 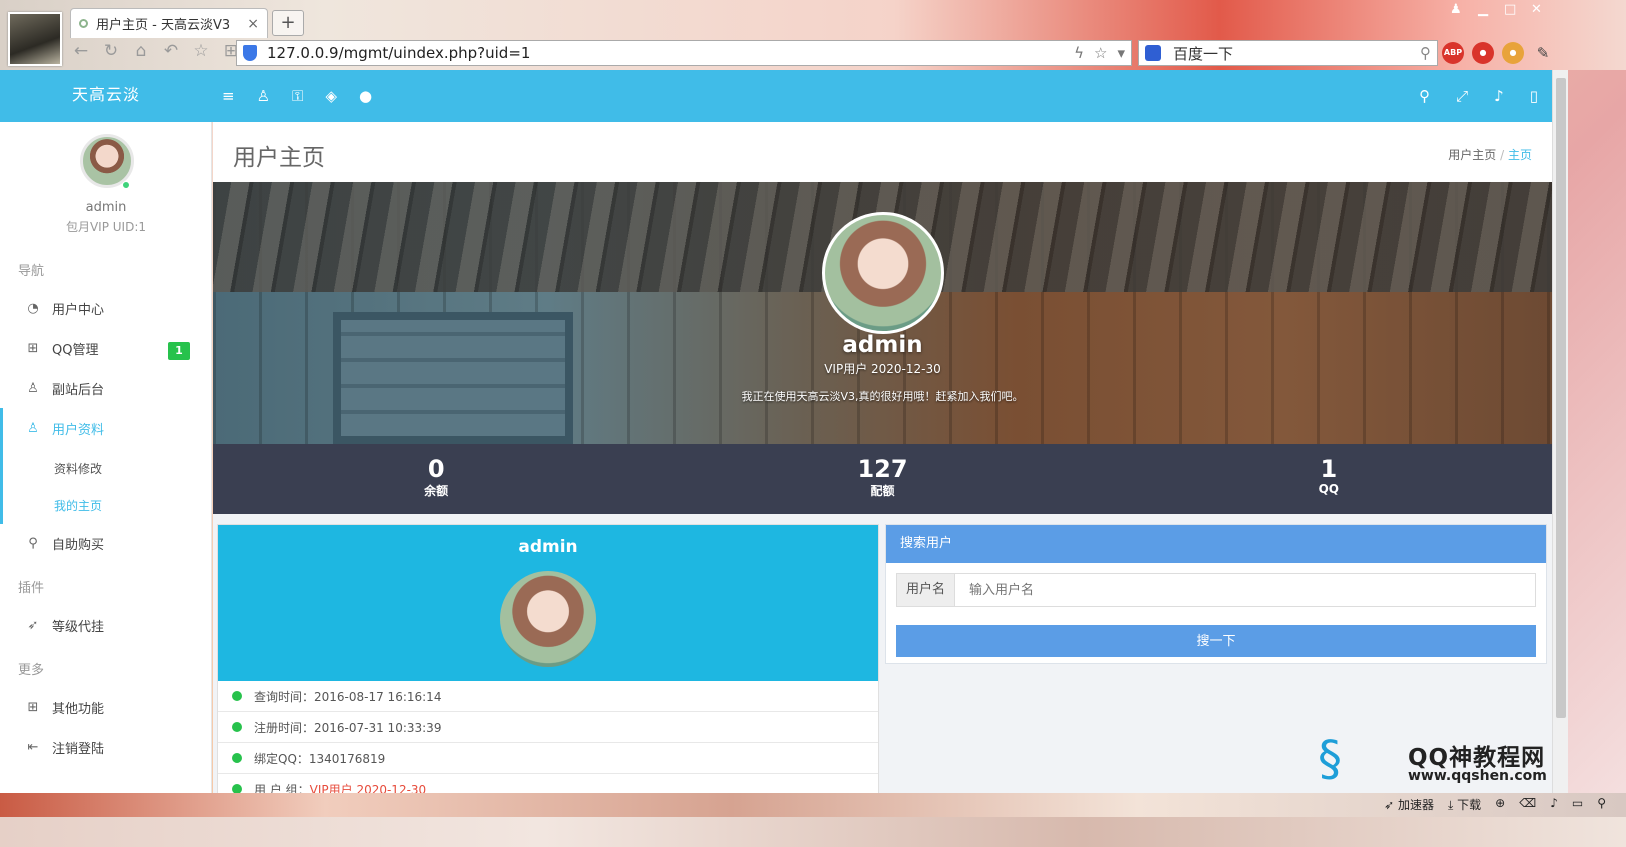 I want to click on menu-toggle-icon: ≡, so click(x=228, y=96).